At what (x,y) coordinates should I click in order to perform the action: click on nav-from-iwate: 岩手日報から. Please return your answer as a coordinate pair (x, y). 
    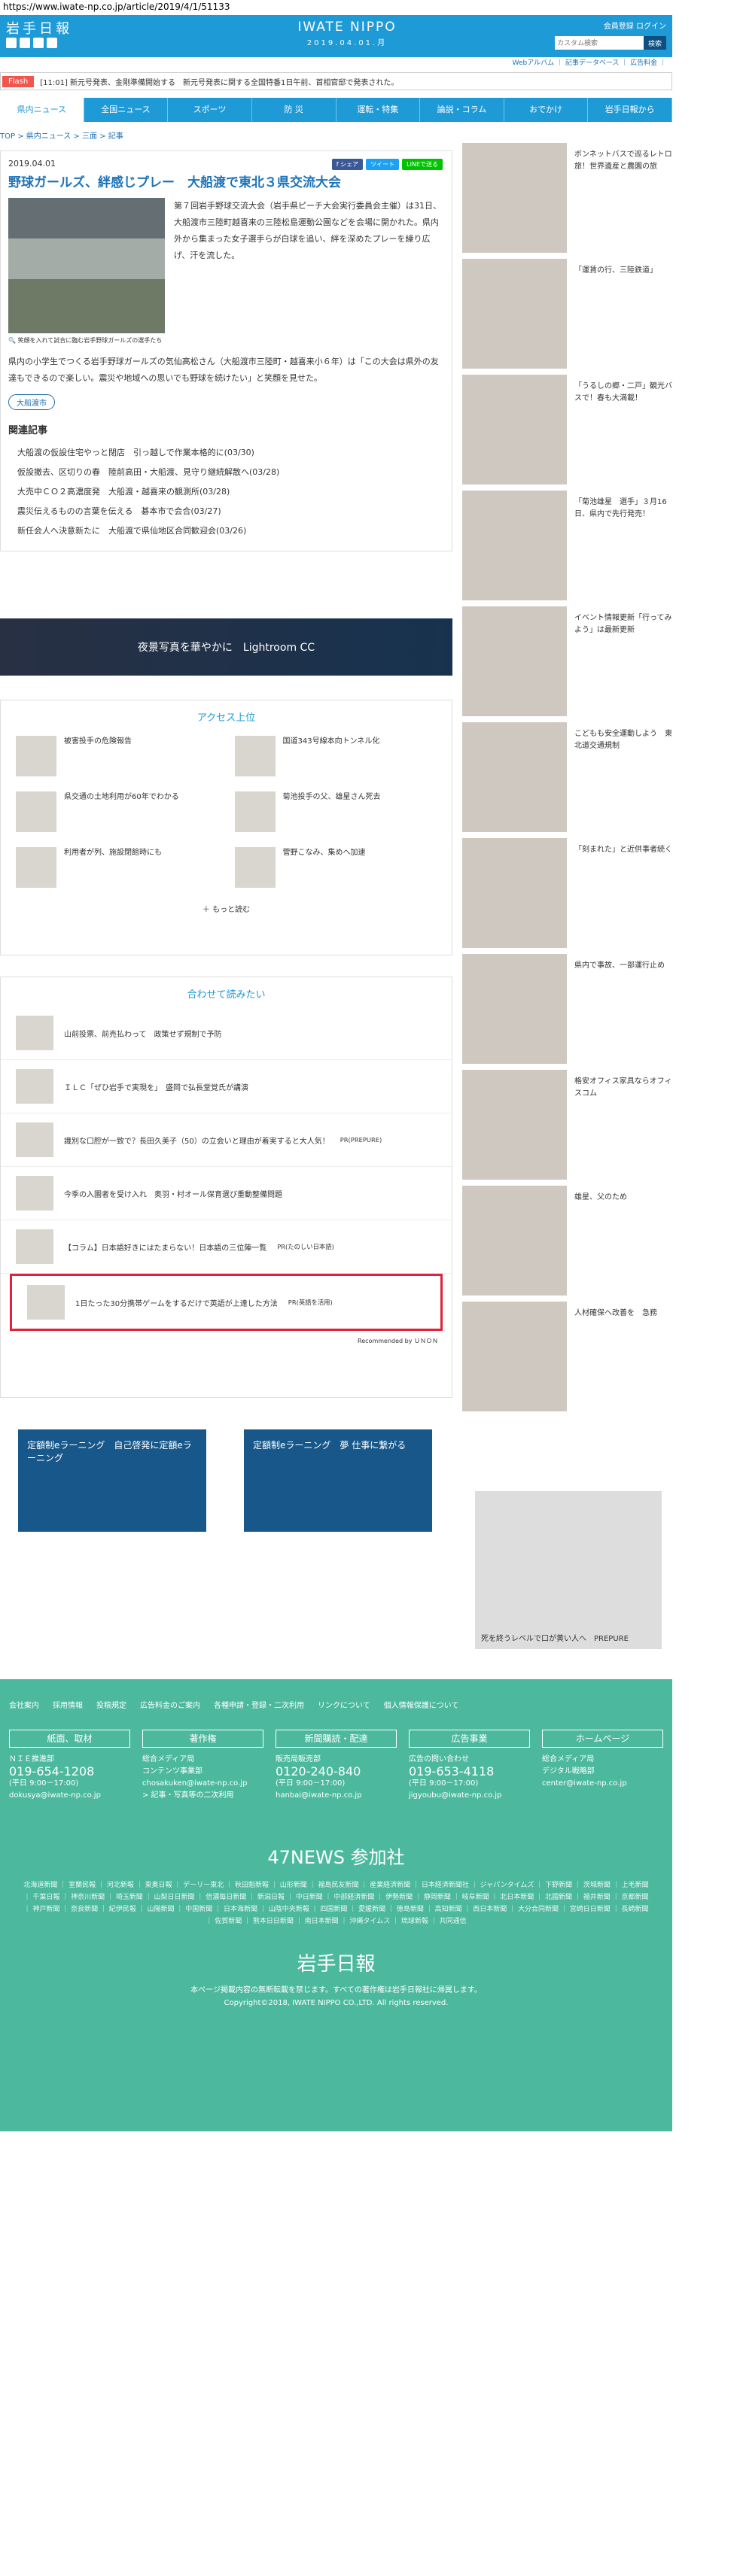
    Looking at the image, I should click on (630, 110).